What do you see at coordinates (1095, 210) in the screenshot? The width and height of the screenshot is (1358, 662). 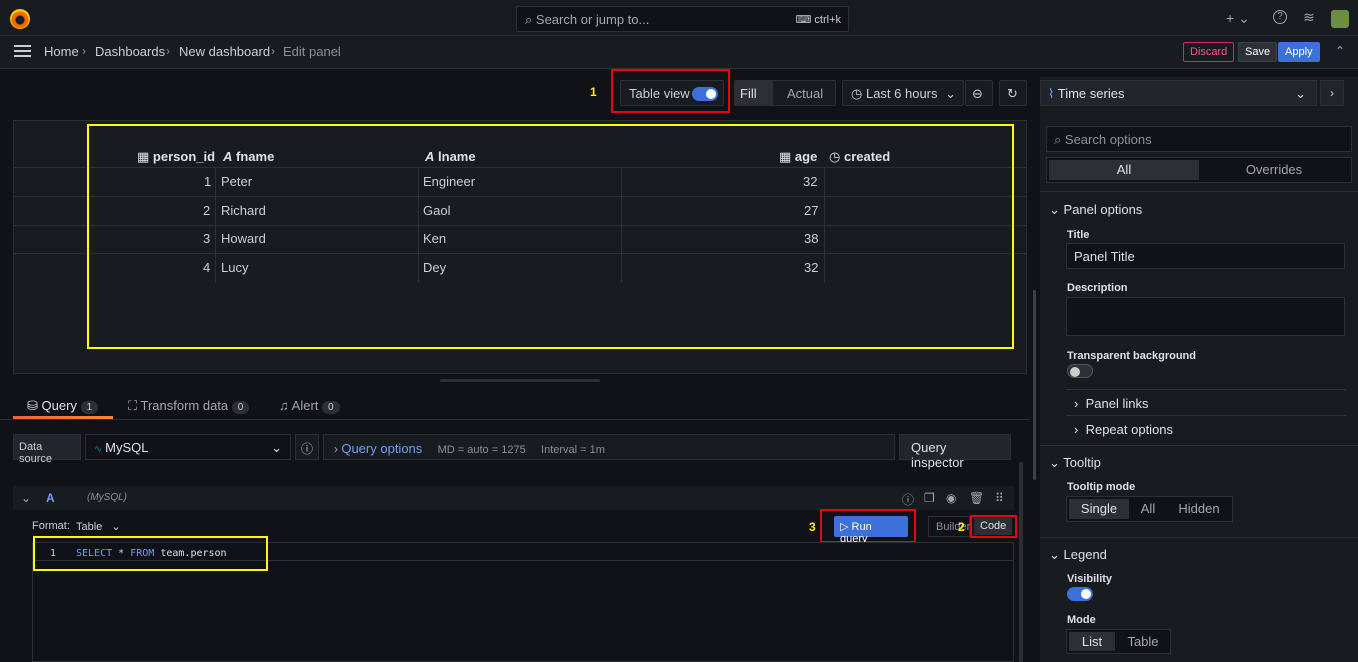 I see `panel-options-section: ⌄ Panel options` at bounding box center [1095, 210].